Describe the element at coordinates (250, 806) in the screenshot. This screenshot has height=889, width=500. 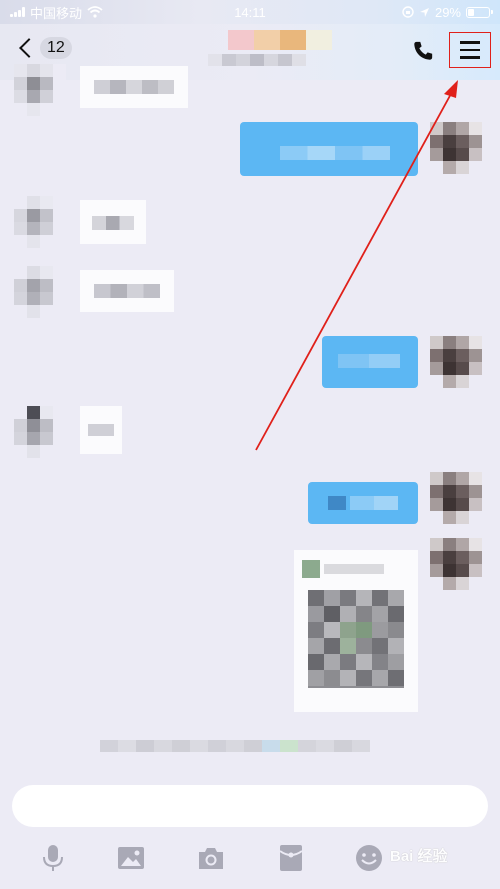
I see `message-input` at that location.